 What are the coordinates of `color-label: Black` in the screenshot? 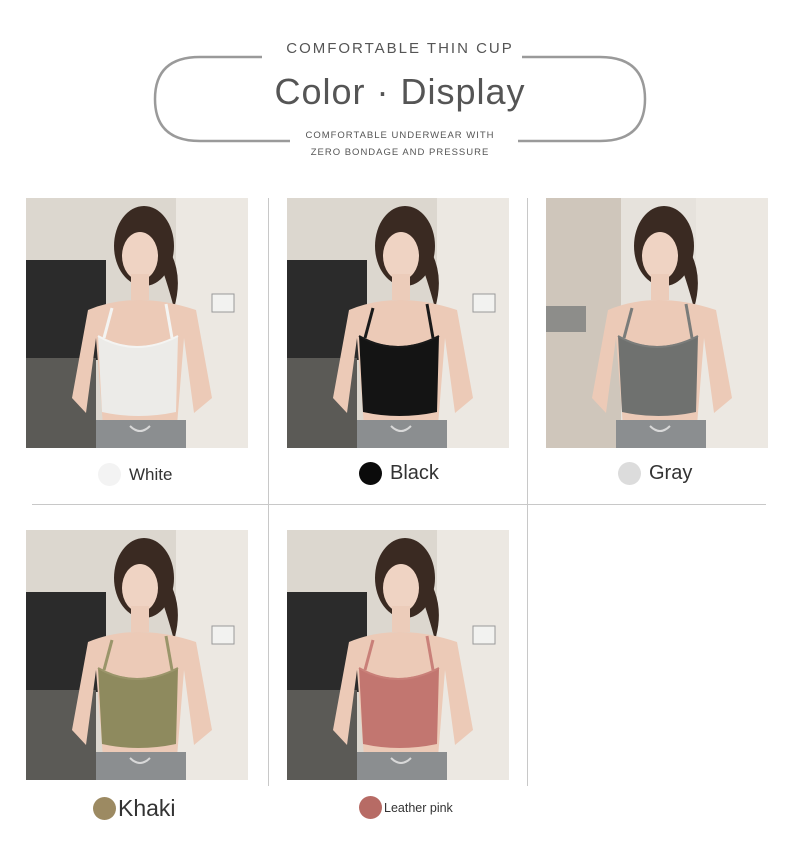 It's located at (414, 473).